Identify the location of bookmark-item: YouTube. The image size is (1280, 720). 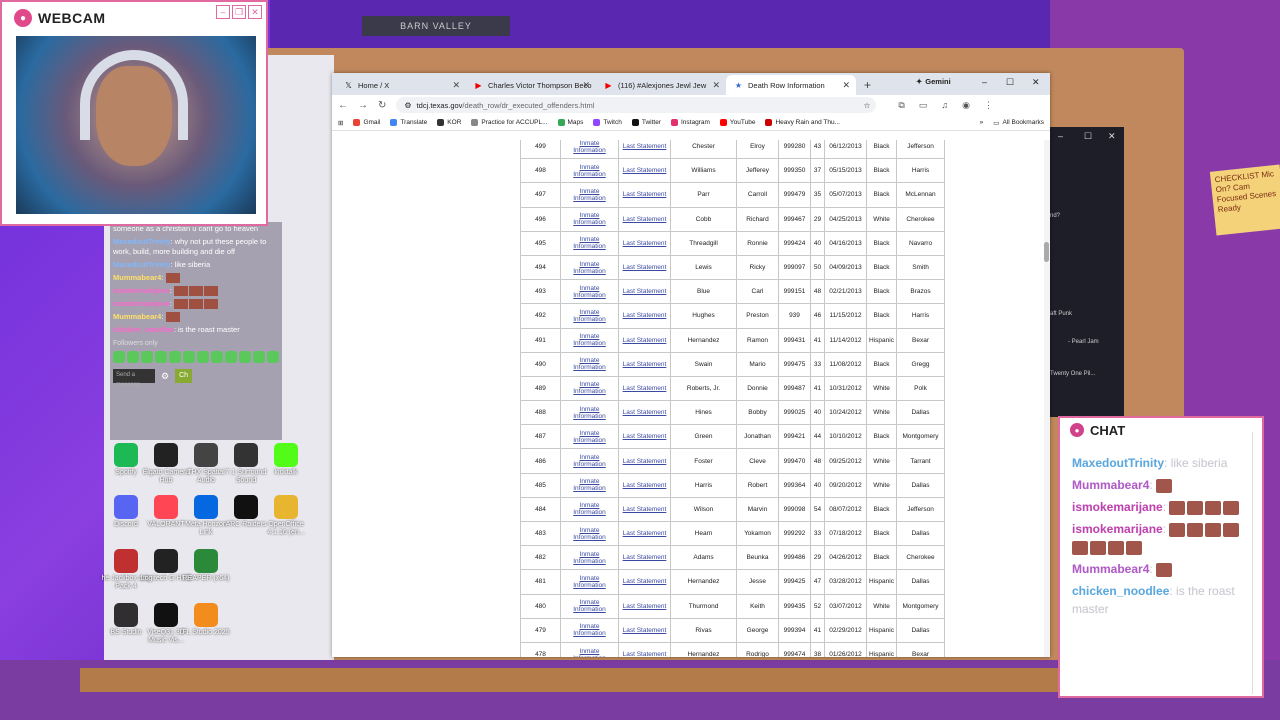
(737, 122).